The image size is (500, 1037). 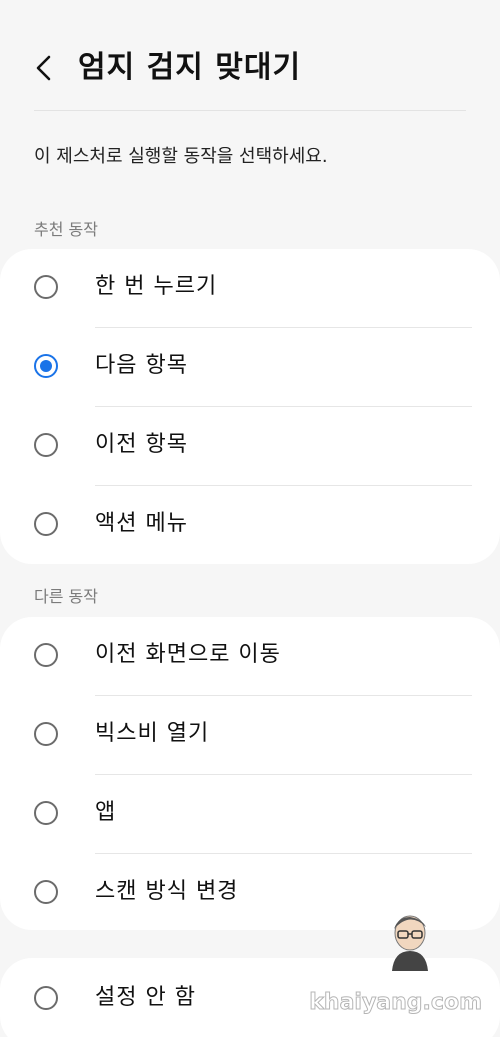 What do you see at coordinates (145, 997) in the screenshot?
I see `option-label: 설정 안 함` at bounding box center [145, 997].